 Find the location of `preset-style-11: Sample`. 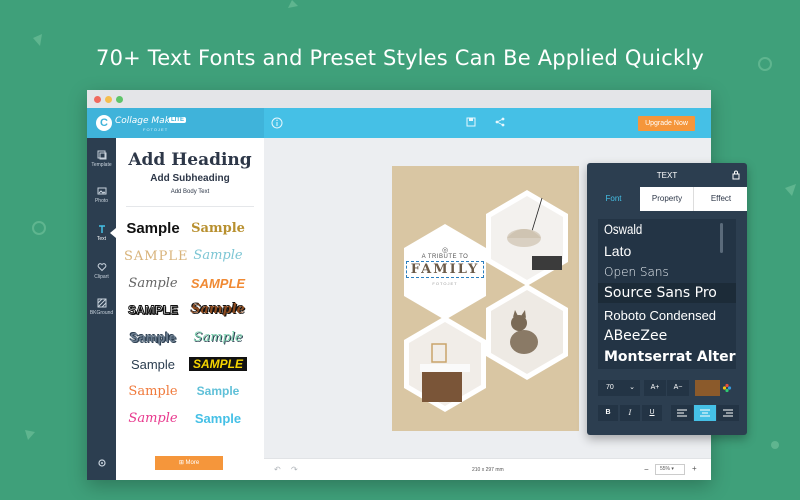

preset-style-11: Sample is located at coordinates (153, 364).